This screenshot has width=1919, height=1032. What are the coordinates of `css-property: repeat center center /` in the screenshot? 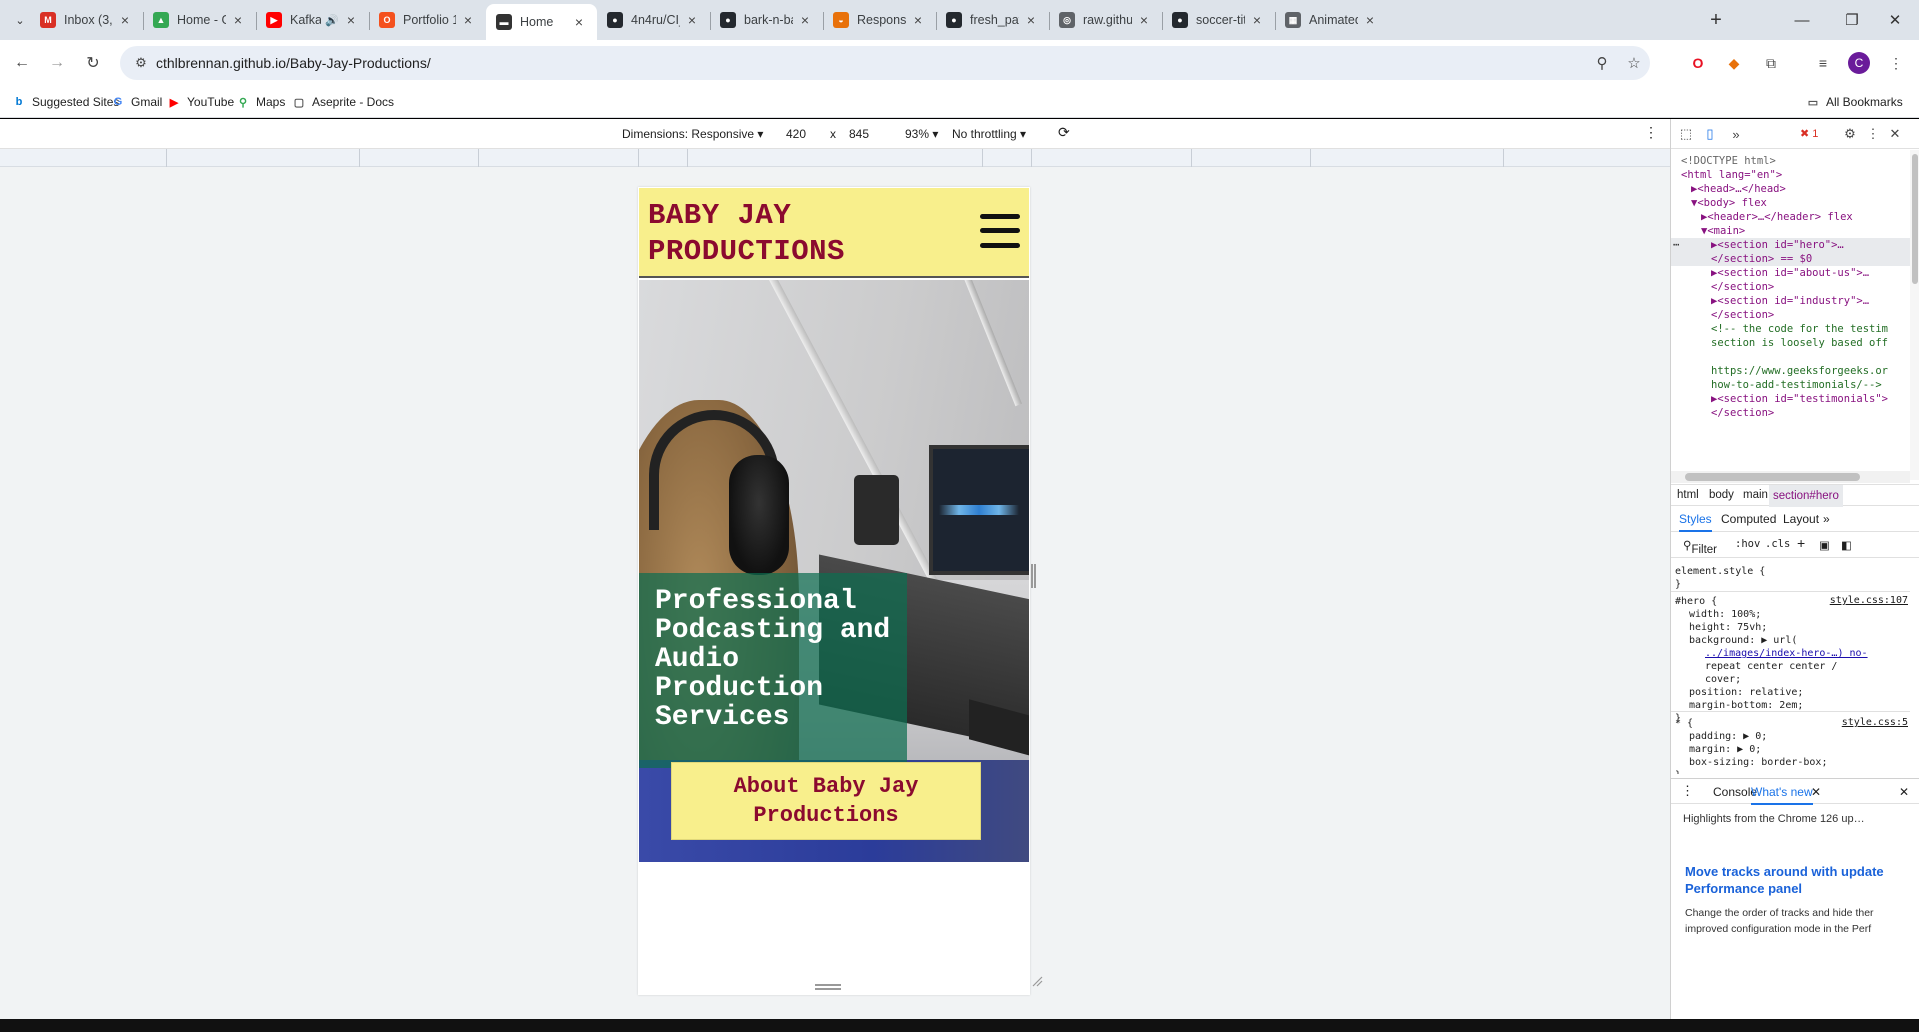 It's located at (1771, 666).